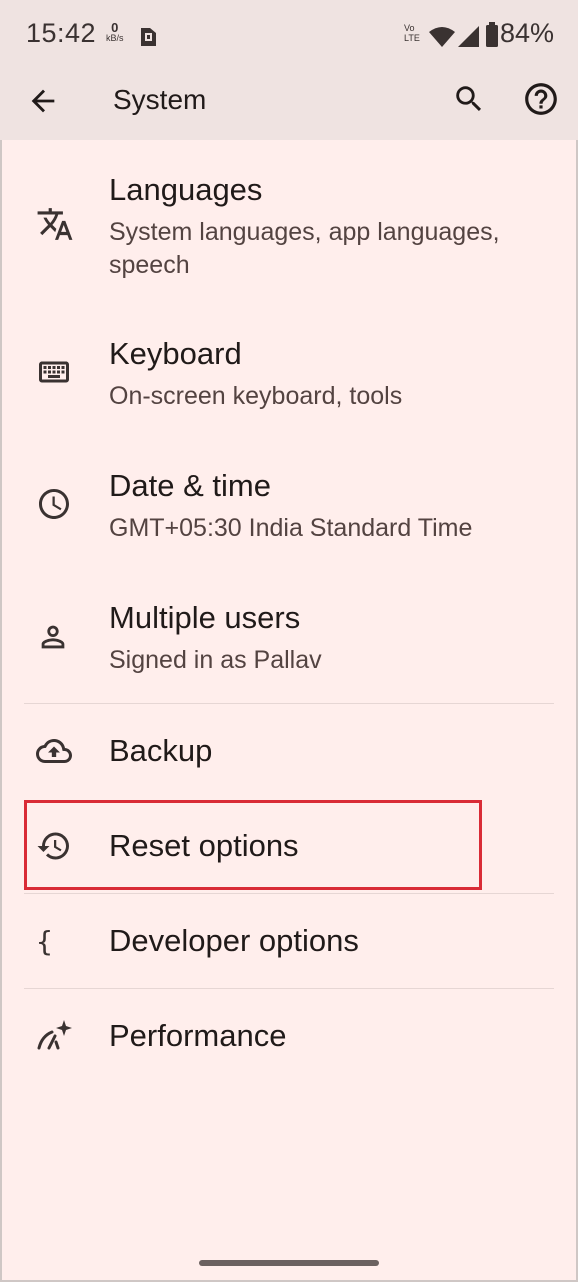 The image size is (578, 1282). I want to click on help-icon, so click(541, 99).